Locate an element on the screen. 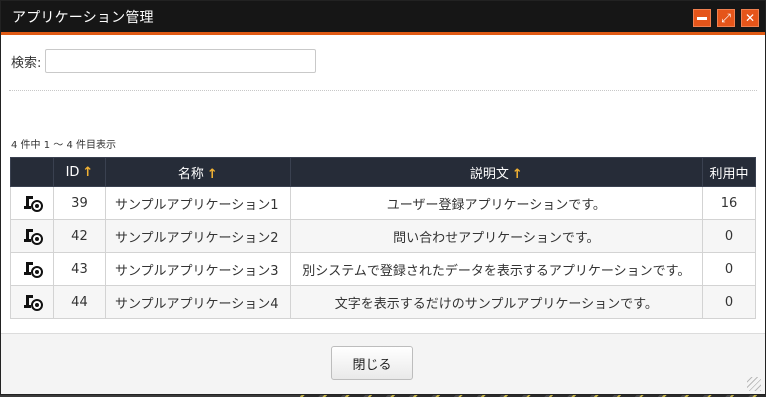 This screenshot has height=397, width=766. cell-description: 文字を表示するだけのサンプルアプリケーションです。 is located at coordinates (496, 302).